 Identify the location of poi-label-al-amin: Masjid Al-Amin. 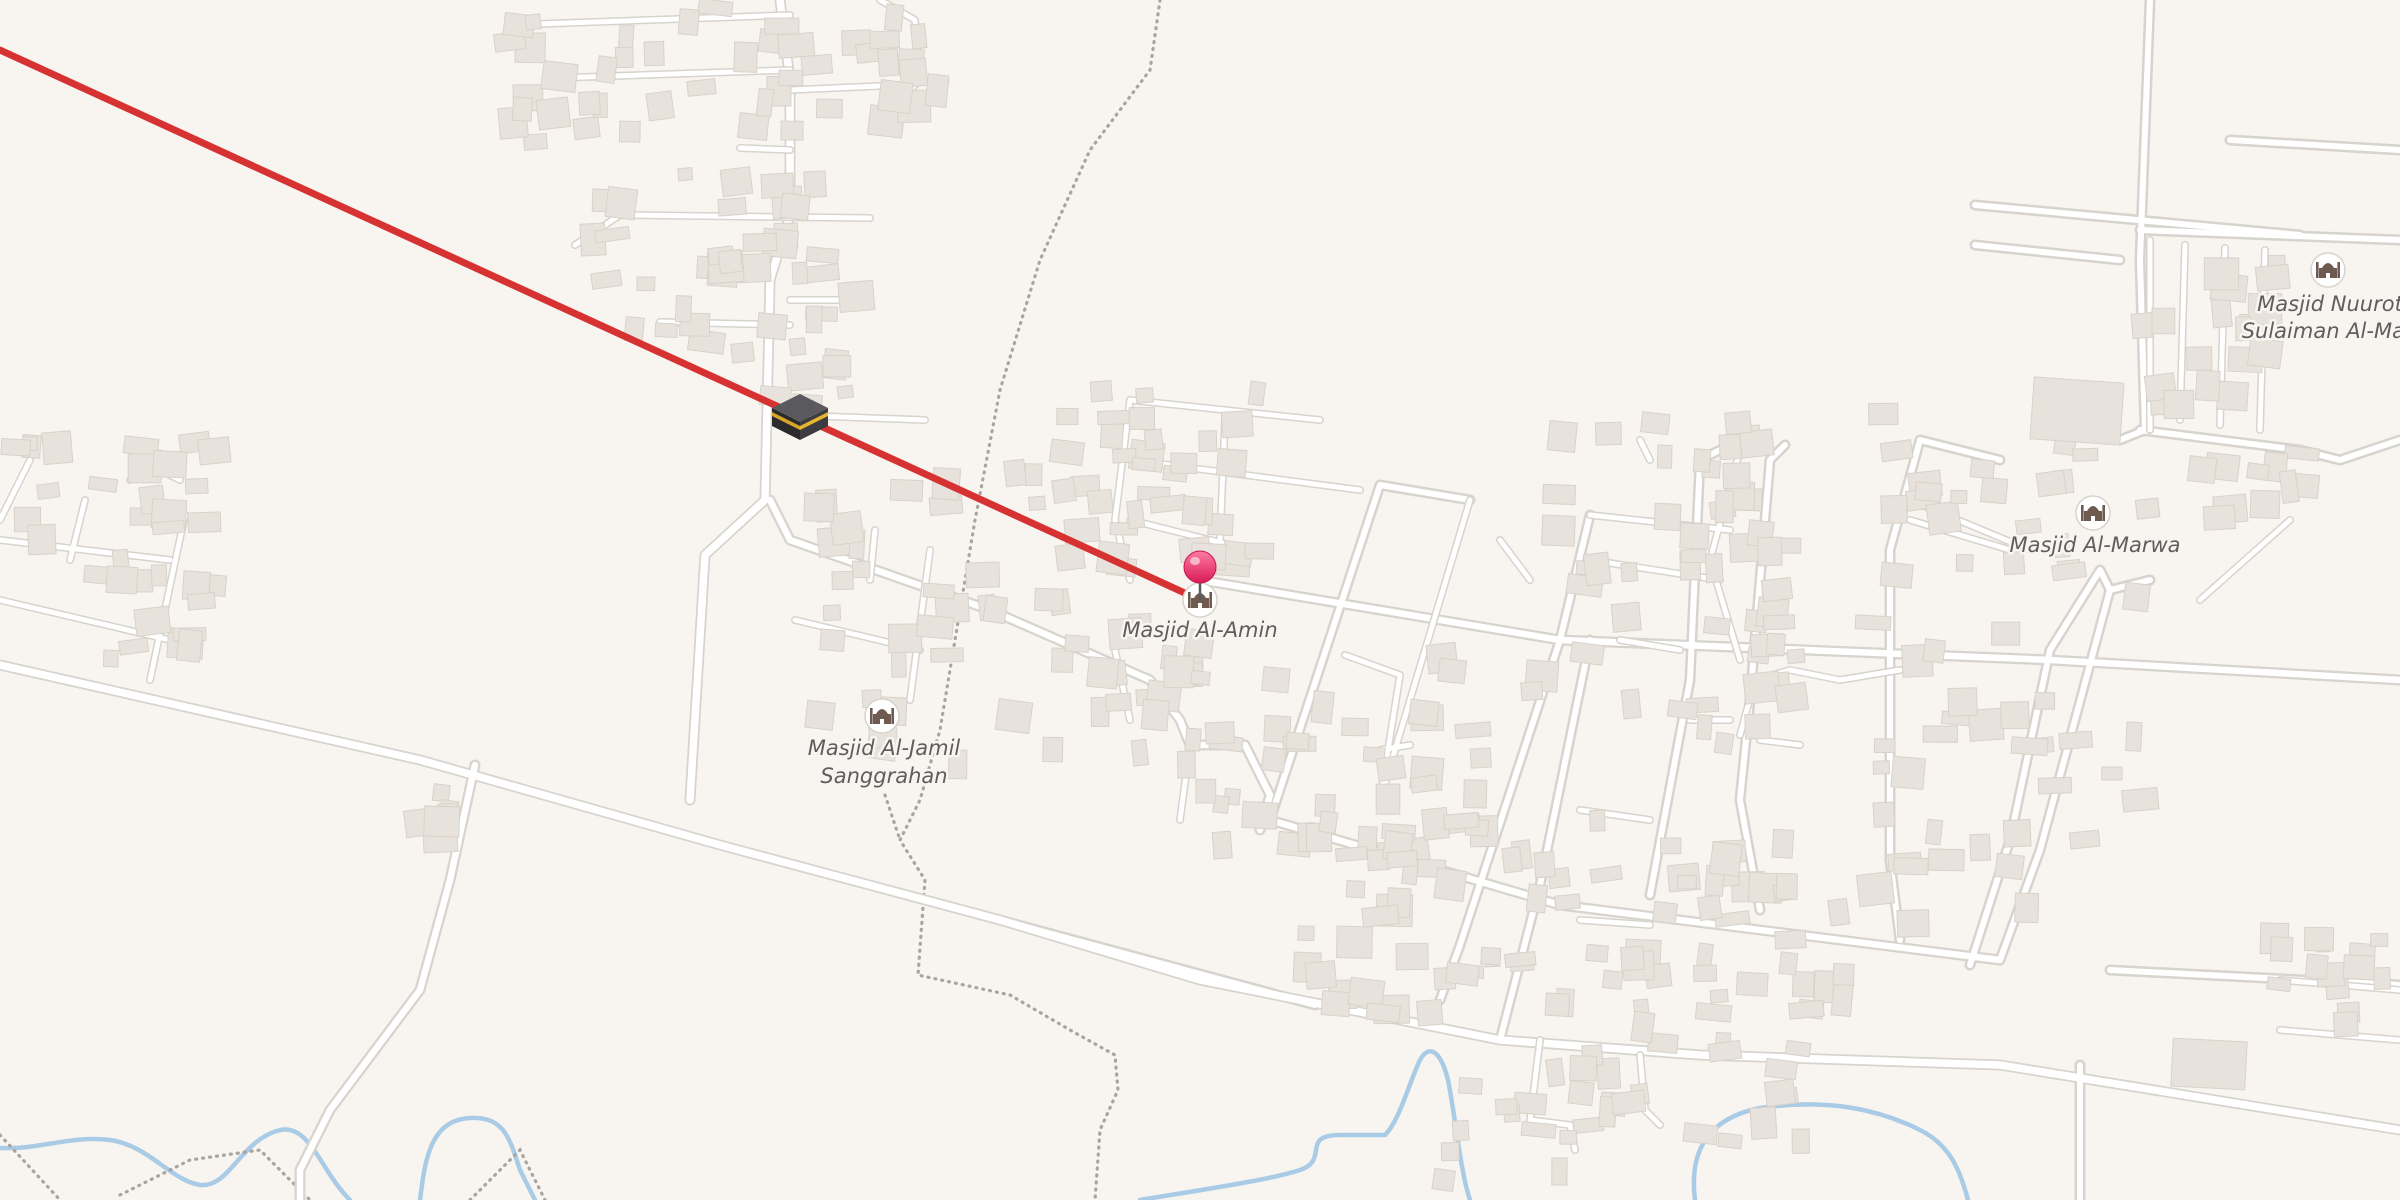
(1199, 630).